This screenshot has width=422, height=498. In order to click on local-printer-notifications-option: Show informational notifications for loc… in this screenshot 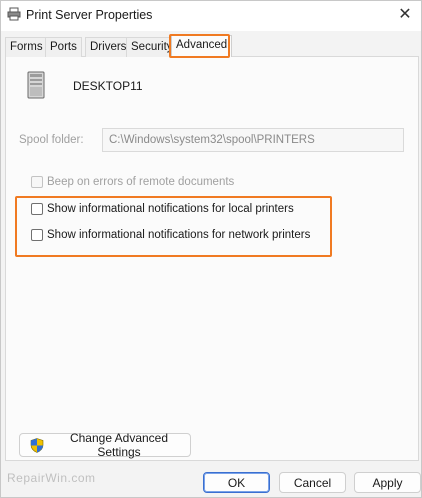, I will do `click(162, 209)`.